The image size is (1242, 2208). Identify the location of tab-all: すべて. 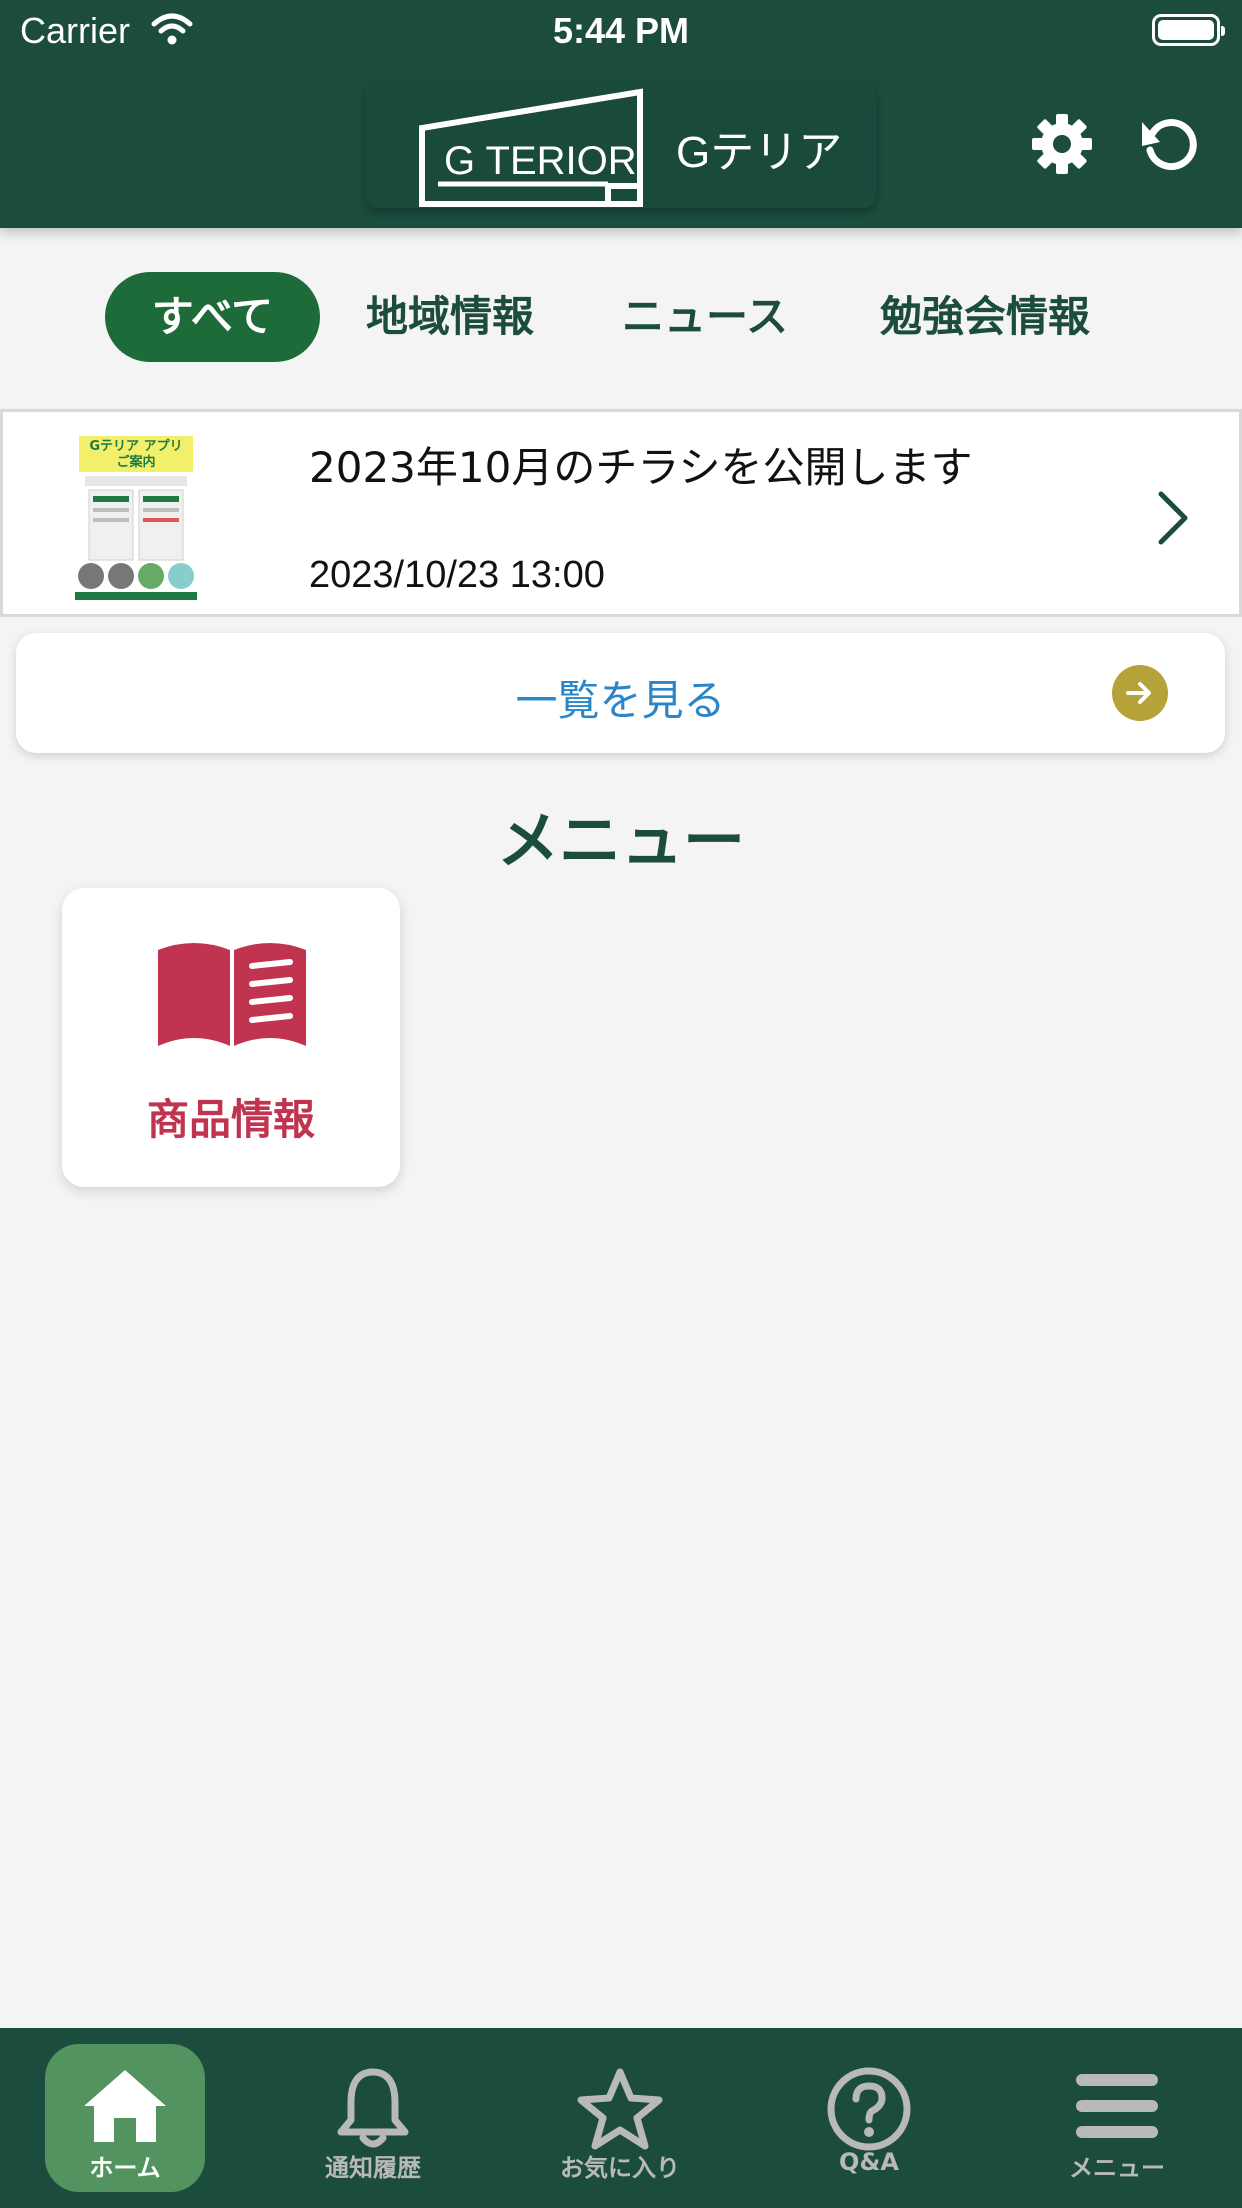
(212, 317).